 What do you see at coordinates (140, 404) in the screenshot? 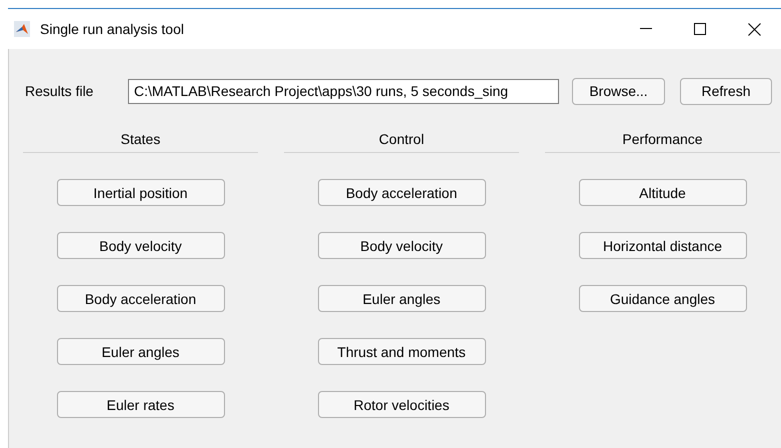
I see `plot-button: Euler rates` at bounding box center [140, 404].